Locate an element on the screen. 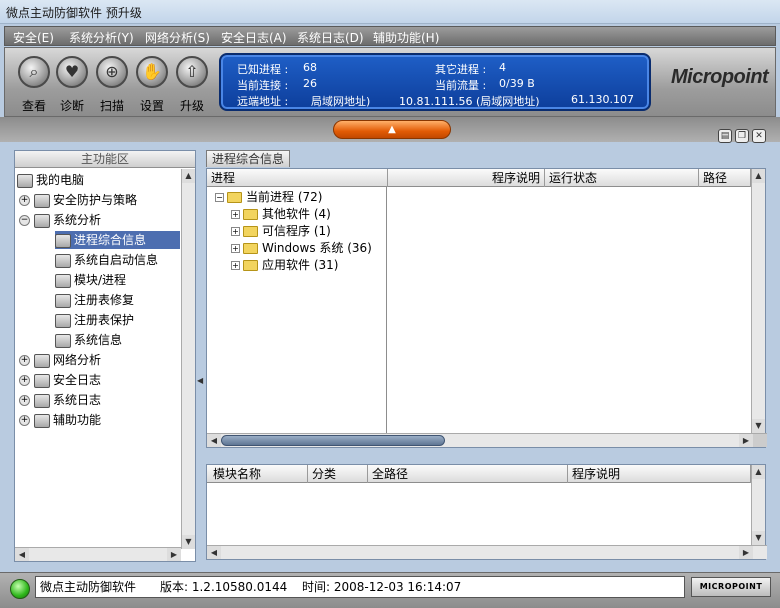  tree-security-log-label: 安全日志 is located at coordinates (77, 380).